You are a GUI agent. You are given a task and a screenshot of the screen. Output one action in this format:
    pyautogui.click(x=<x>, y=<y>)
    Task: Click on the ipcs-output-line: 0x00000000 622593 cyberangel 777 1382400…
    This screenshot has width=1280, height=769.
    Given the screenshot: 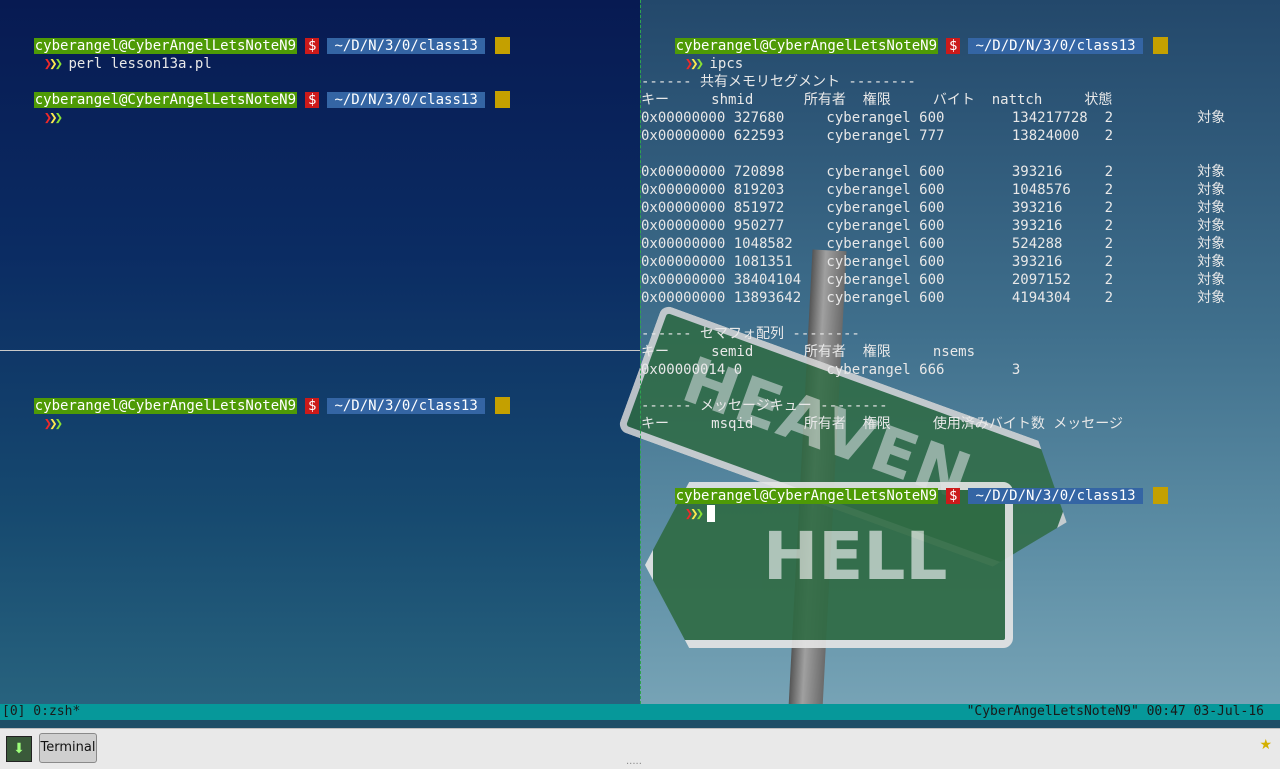 What is the action you would take?
    pyautogui.click(x=877, y=136)
    